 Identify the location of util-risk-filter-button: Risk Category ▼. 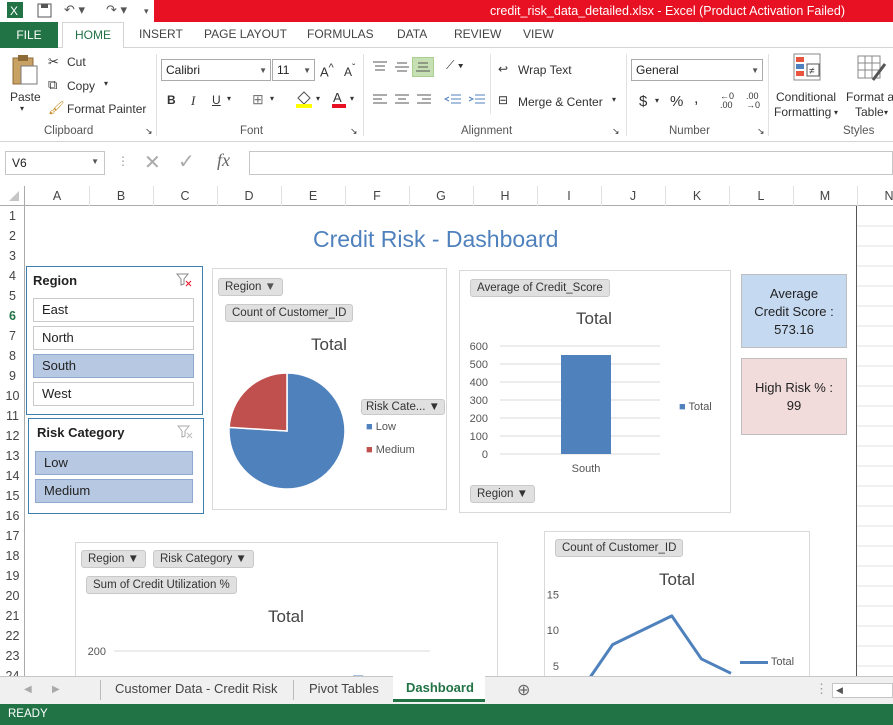
(203, 559).